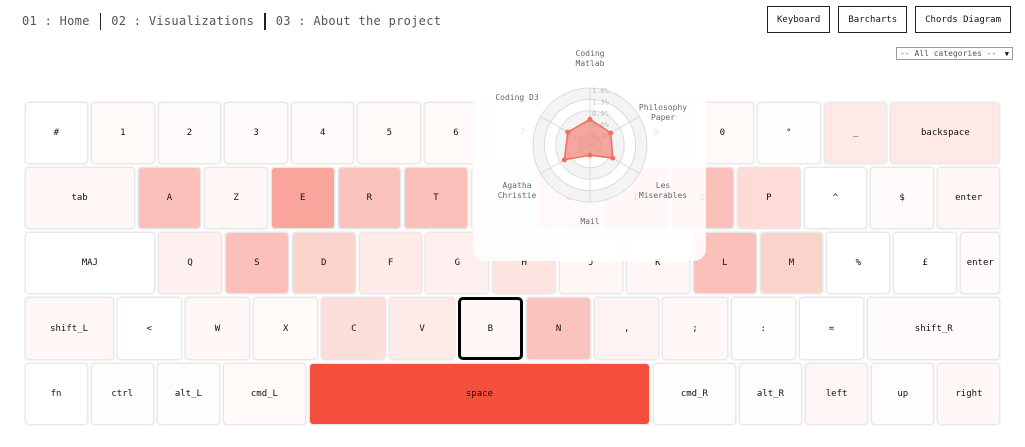  Describe the element at coordinates (256, 263) in the screenshot. I see `key-s: S` at that location.